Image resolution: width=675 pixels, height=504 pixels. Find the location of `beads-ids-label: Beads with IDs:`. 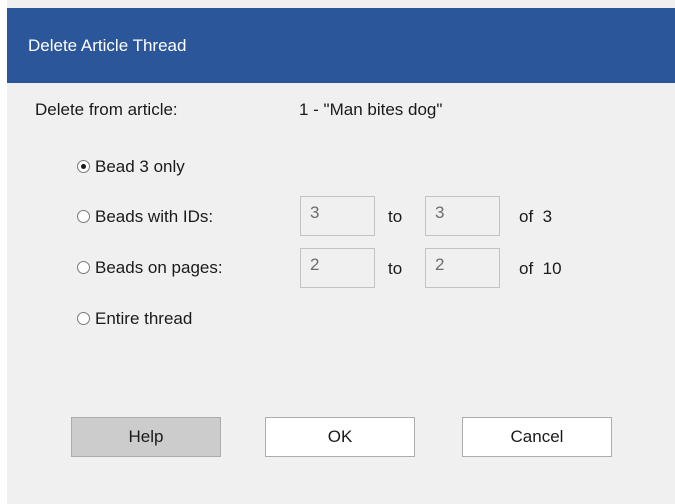

beads-ids-label: Beads with IDs: is located at coordinates (154, 216).